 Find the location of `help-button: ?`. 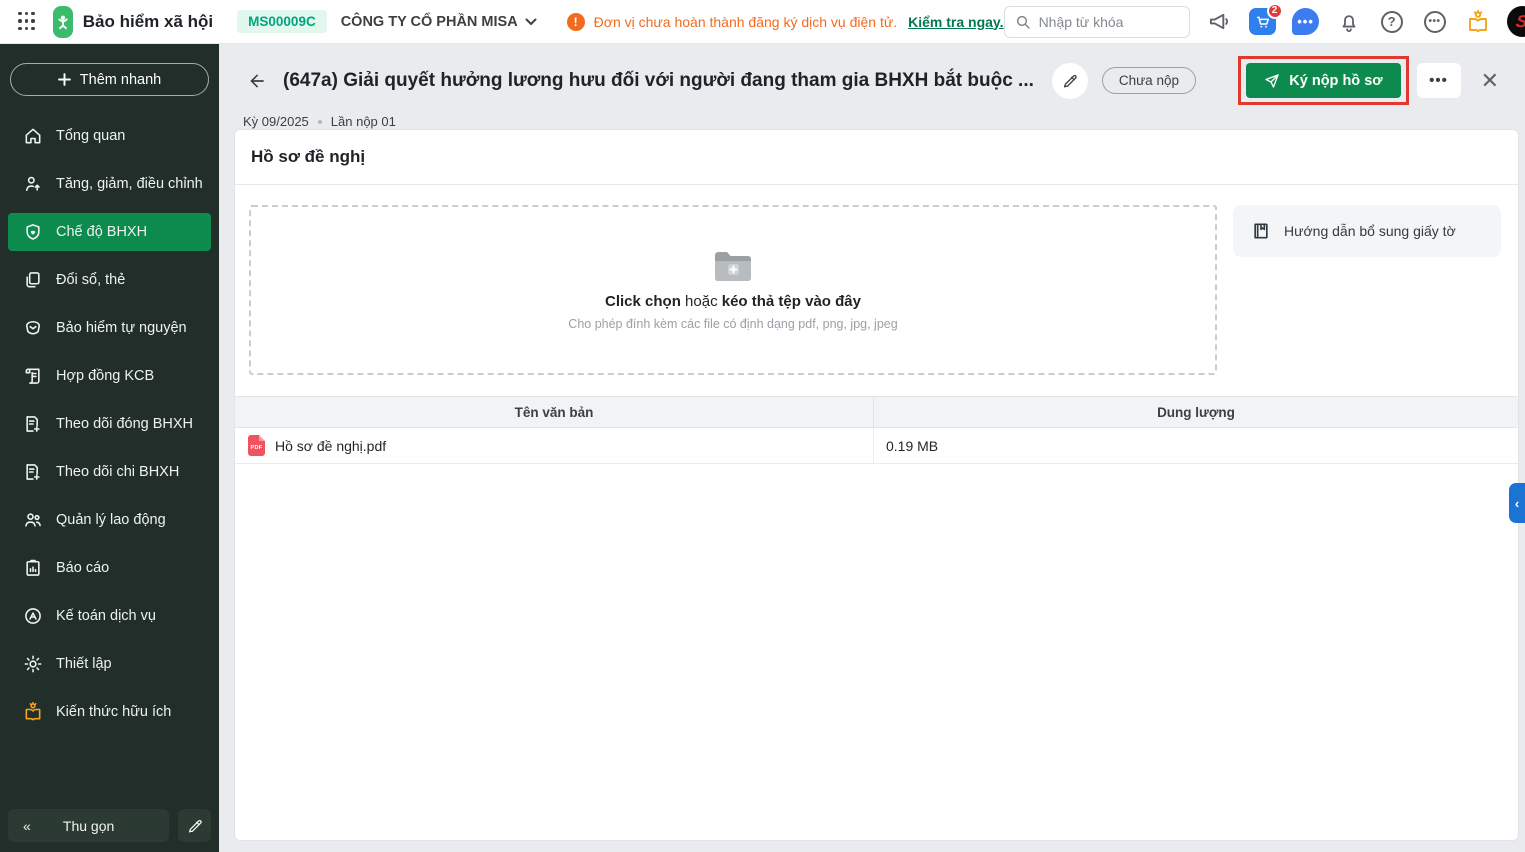

help-button: ? is located at coordinates (1392, 22).